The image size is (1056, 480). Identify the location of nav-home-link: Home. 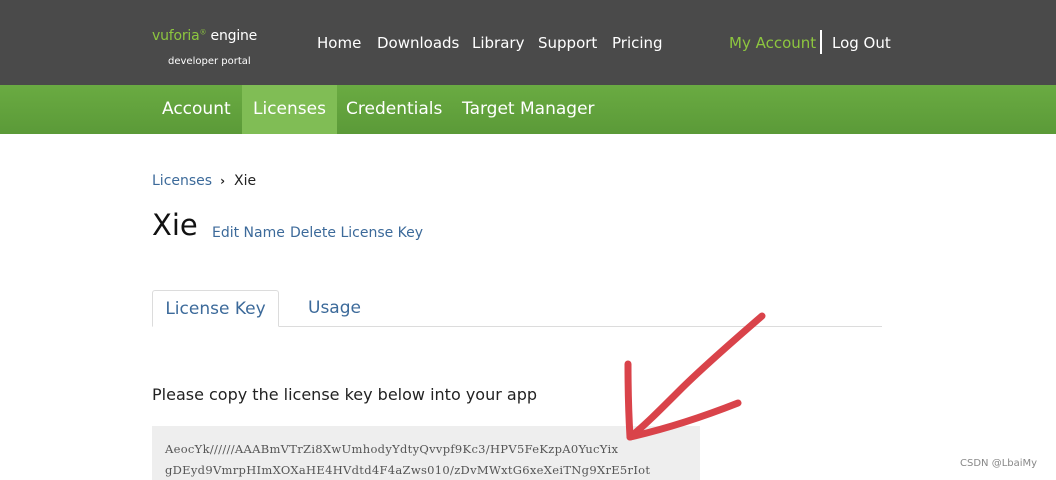
(339, 43).